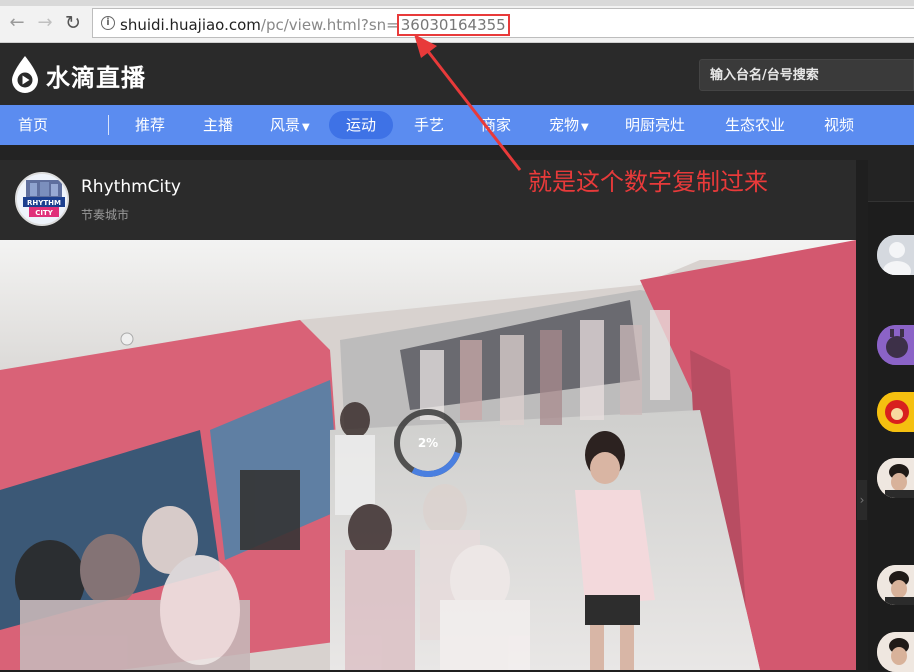 Image resolution: width=914 pixels, height=672 pixels. I want to click on search-box, so click(806, 75).